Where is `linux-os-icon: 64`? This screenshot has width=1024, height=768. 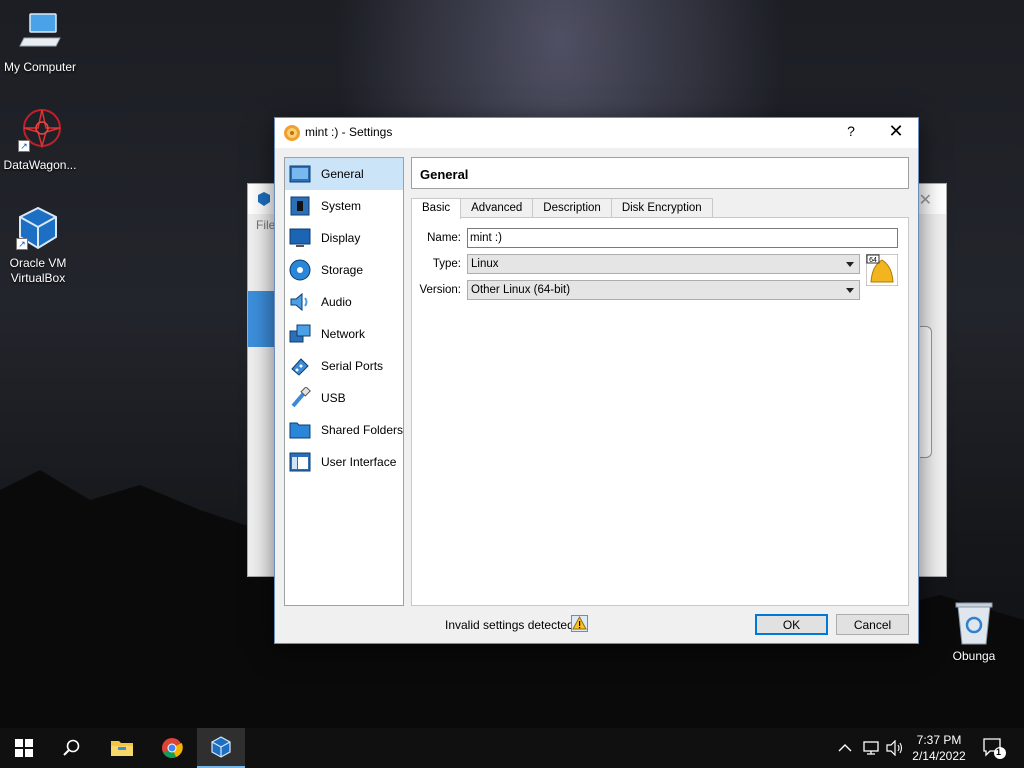 linux-os-icon: 64 is located at coordinates (882, 270).